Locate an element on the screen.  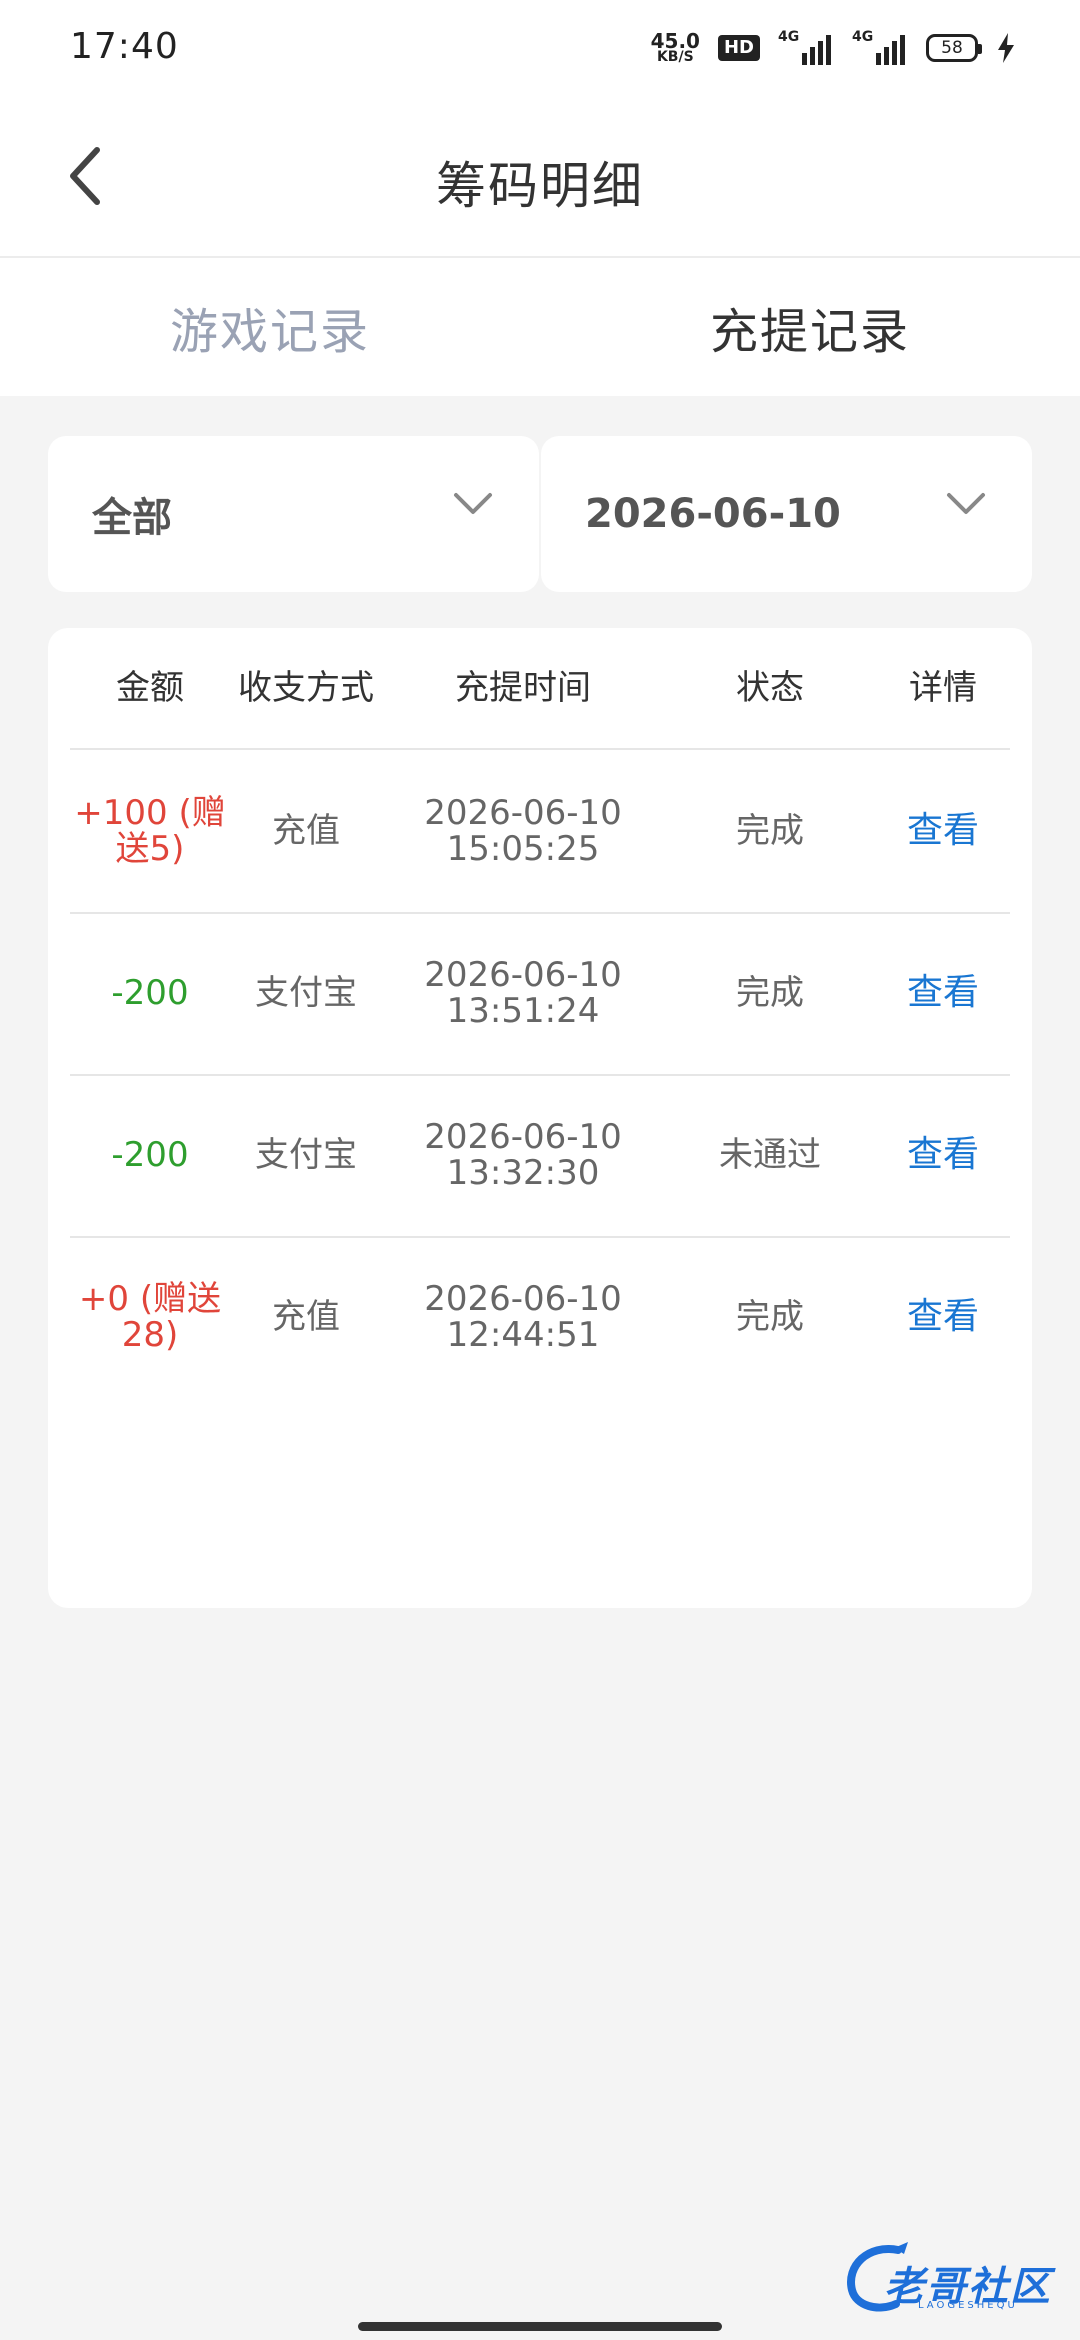
tab-game-records: 游戏记录 is located at coordinates (270, 327).